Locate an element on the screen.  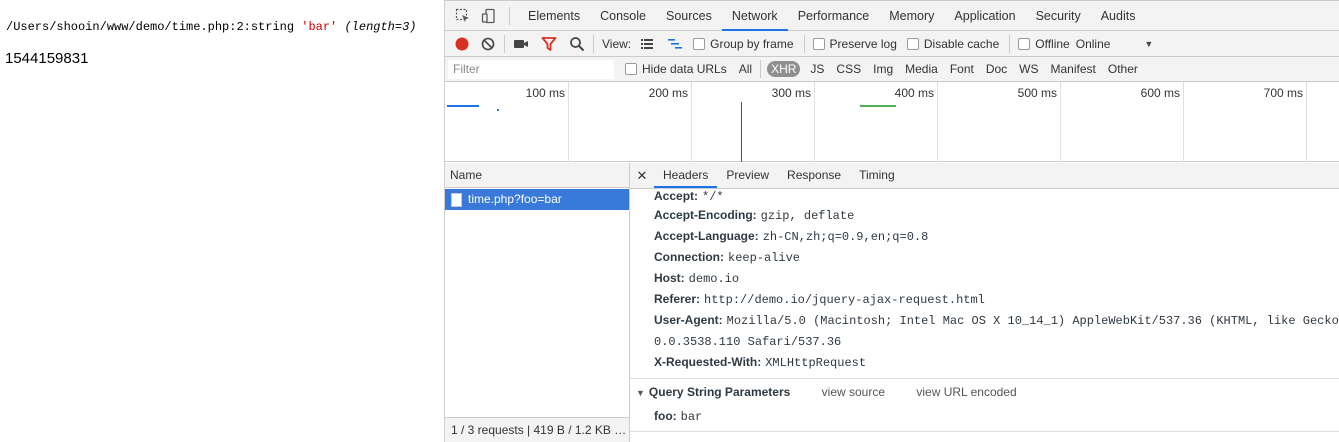
large-rows-icon is located at coordinates (647, 44).